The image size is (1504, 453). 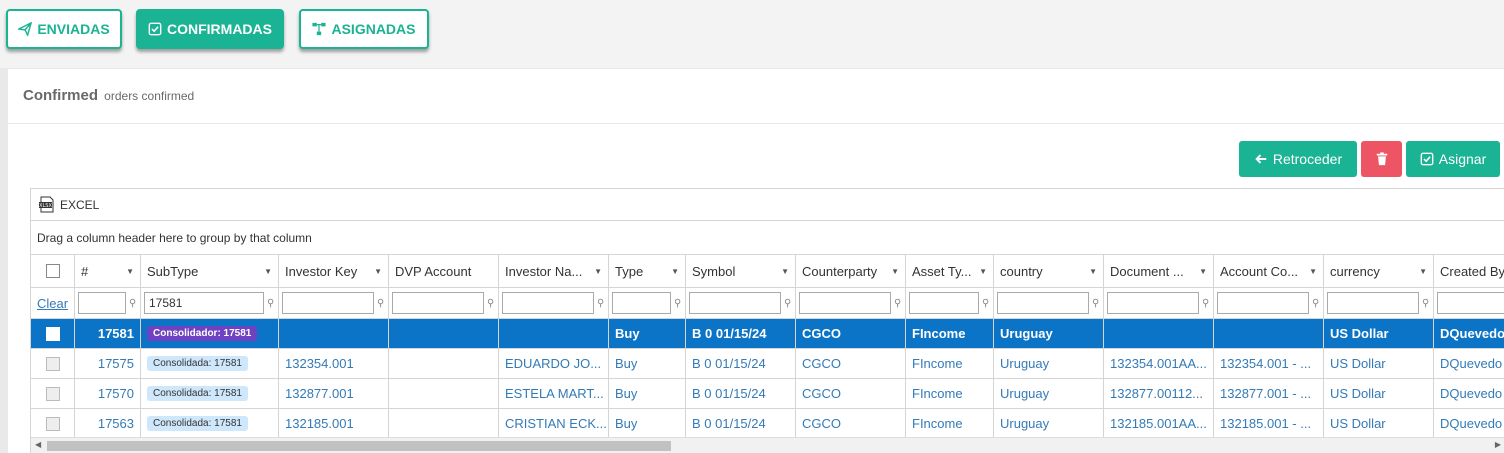 What do you see at coordinates (1469, 271) in the screenshot?
I see `header-created-by: Created By` at bounding box center [1469, 271].